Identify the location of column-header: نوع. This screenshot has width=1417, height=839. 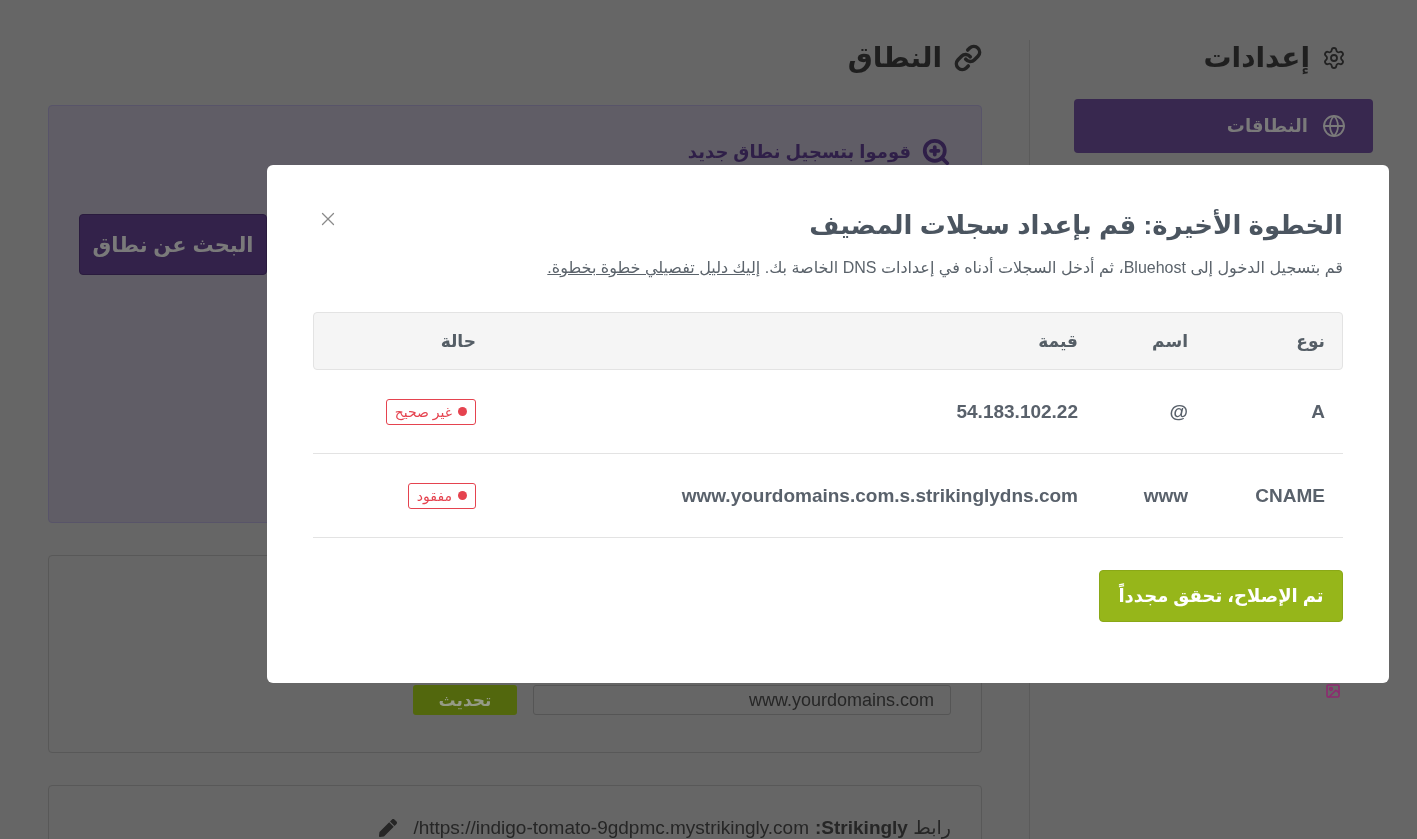
(1310, 341).